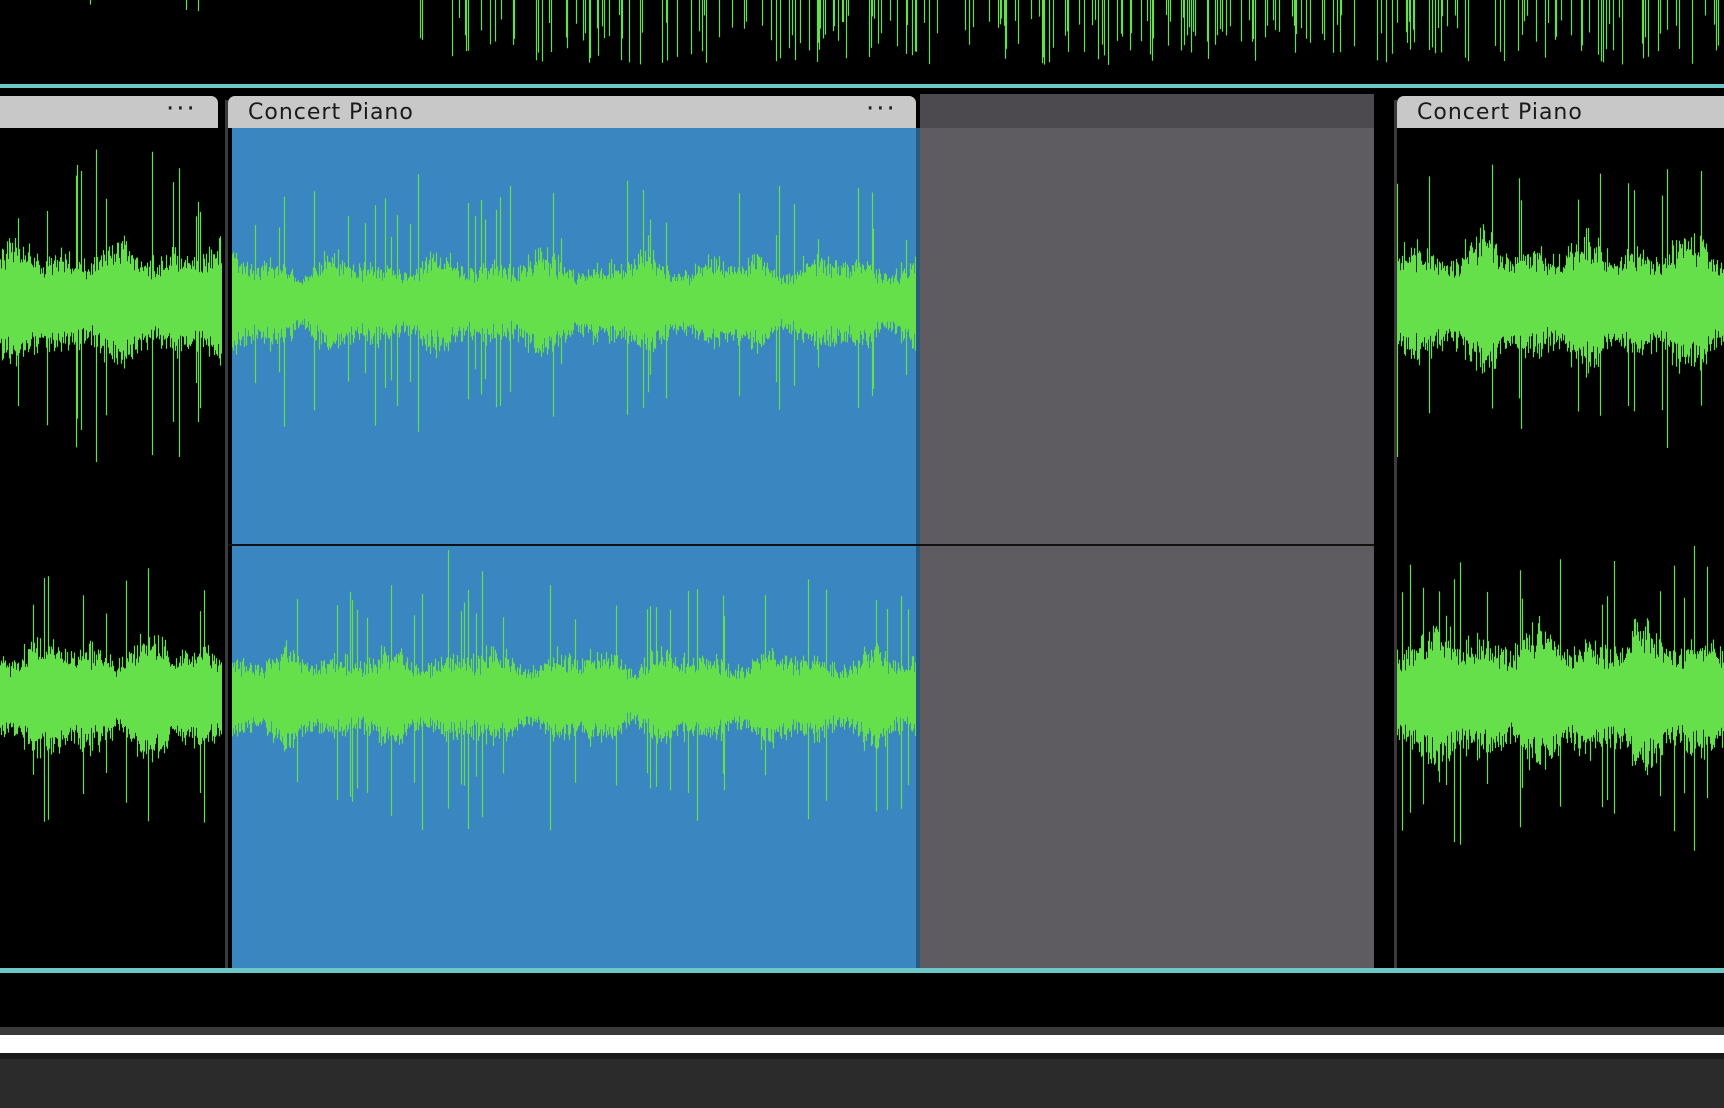  What do you see at coordinates (109, 111) in the screenshot?
I see `clip-left-header: ···` at bounding box center [109, 111].